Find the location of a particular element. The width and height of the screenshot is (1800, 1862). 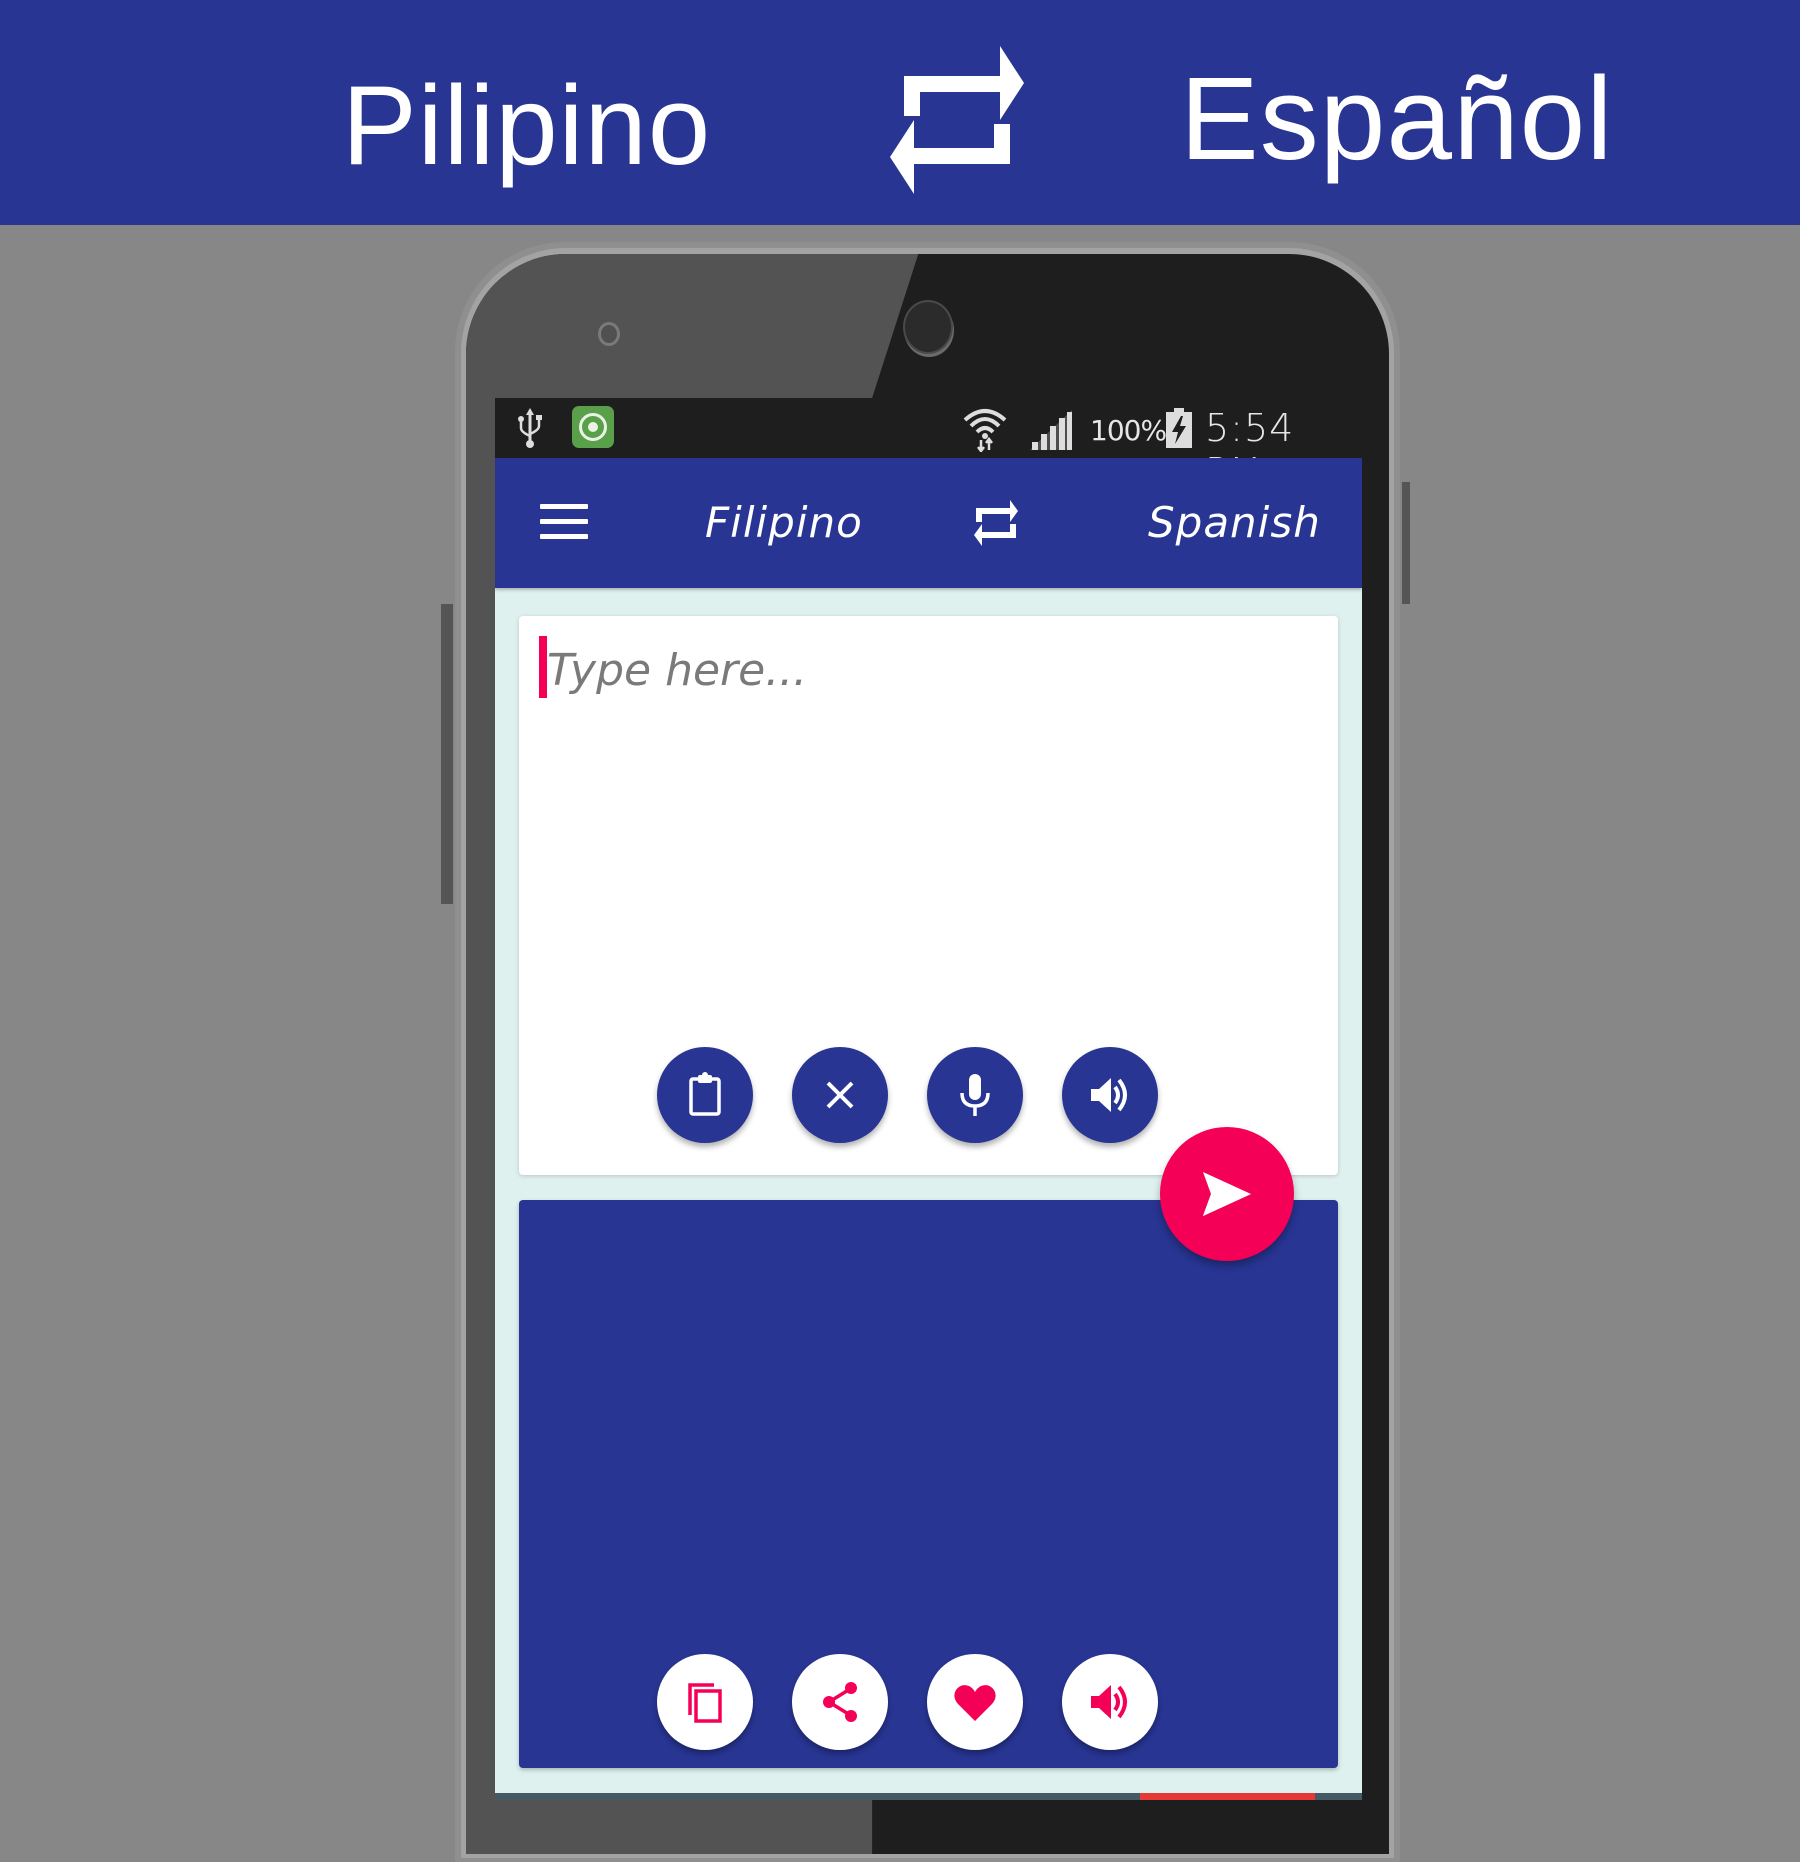

speak-output-button is located at coordinates (1110, 1702).